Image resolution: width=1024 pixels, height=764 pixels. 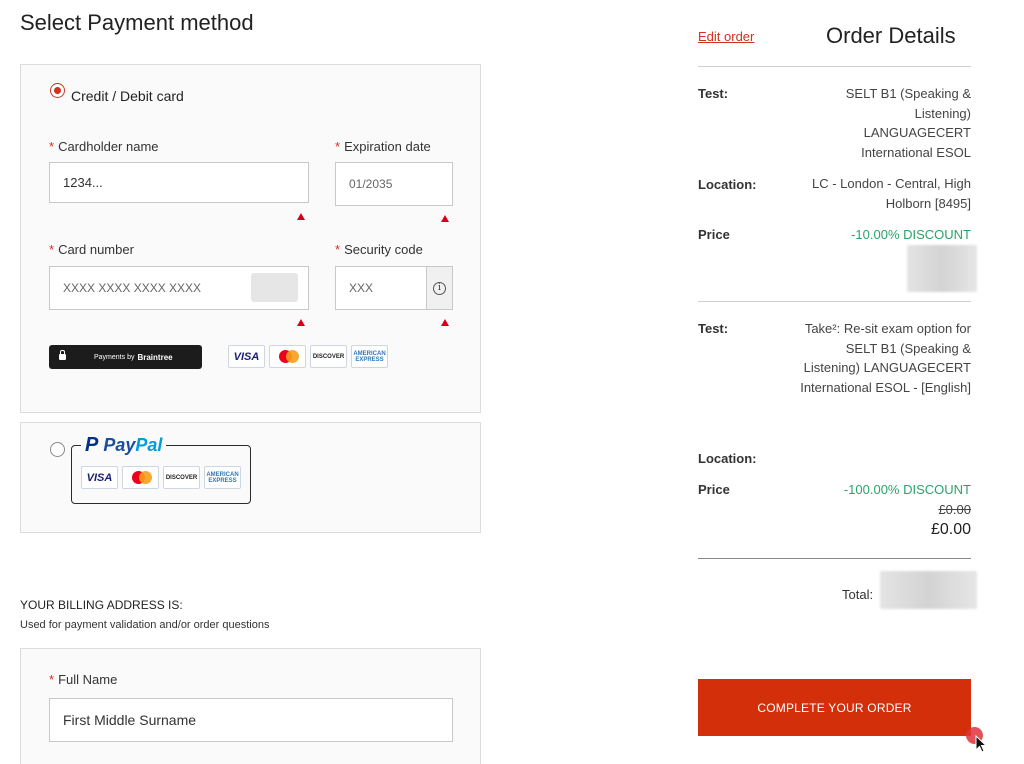 What do you see at coordinates (301, 216) in the screenshot?
I see `cardholder-warning-icon` at bounding box center [301, 216].